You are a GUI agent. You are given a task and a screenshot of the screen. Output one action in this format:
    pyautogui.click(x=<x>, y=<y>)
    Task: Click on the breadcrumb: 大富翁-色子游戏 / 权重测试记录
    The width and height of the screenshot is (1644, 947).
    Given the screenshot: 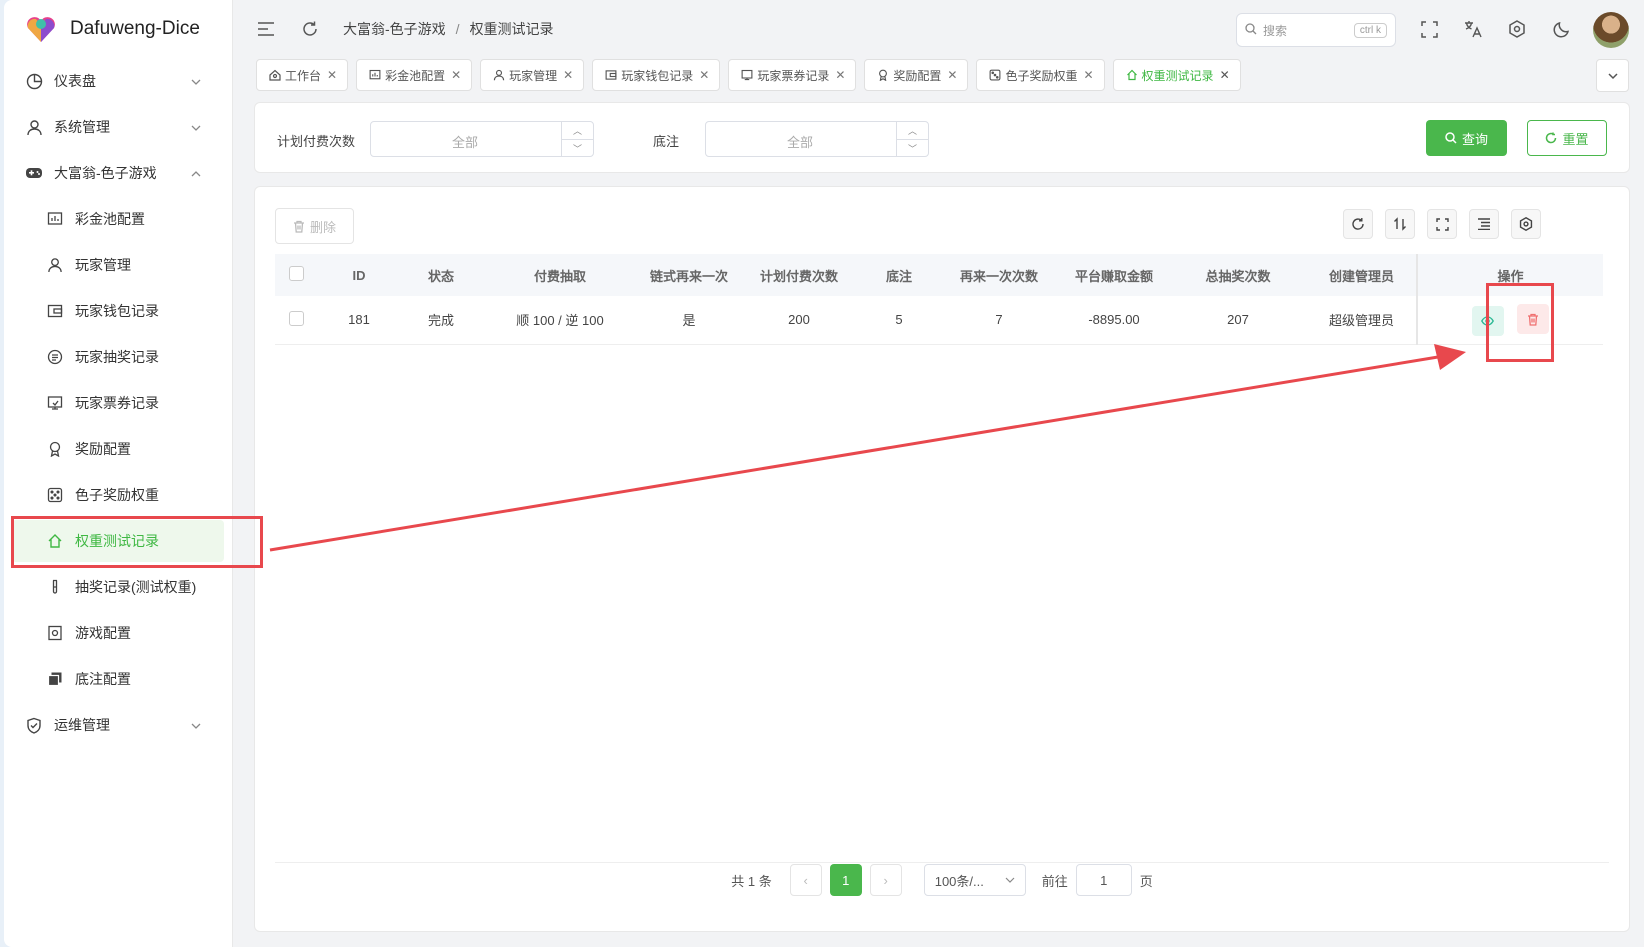 What is the action you would take?
    pyautogui.click(x=448, y=29)
    